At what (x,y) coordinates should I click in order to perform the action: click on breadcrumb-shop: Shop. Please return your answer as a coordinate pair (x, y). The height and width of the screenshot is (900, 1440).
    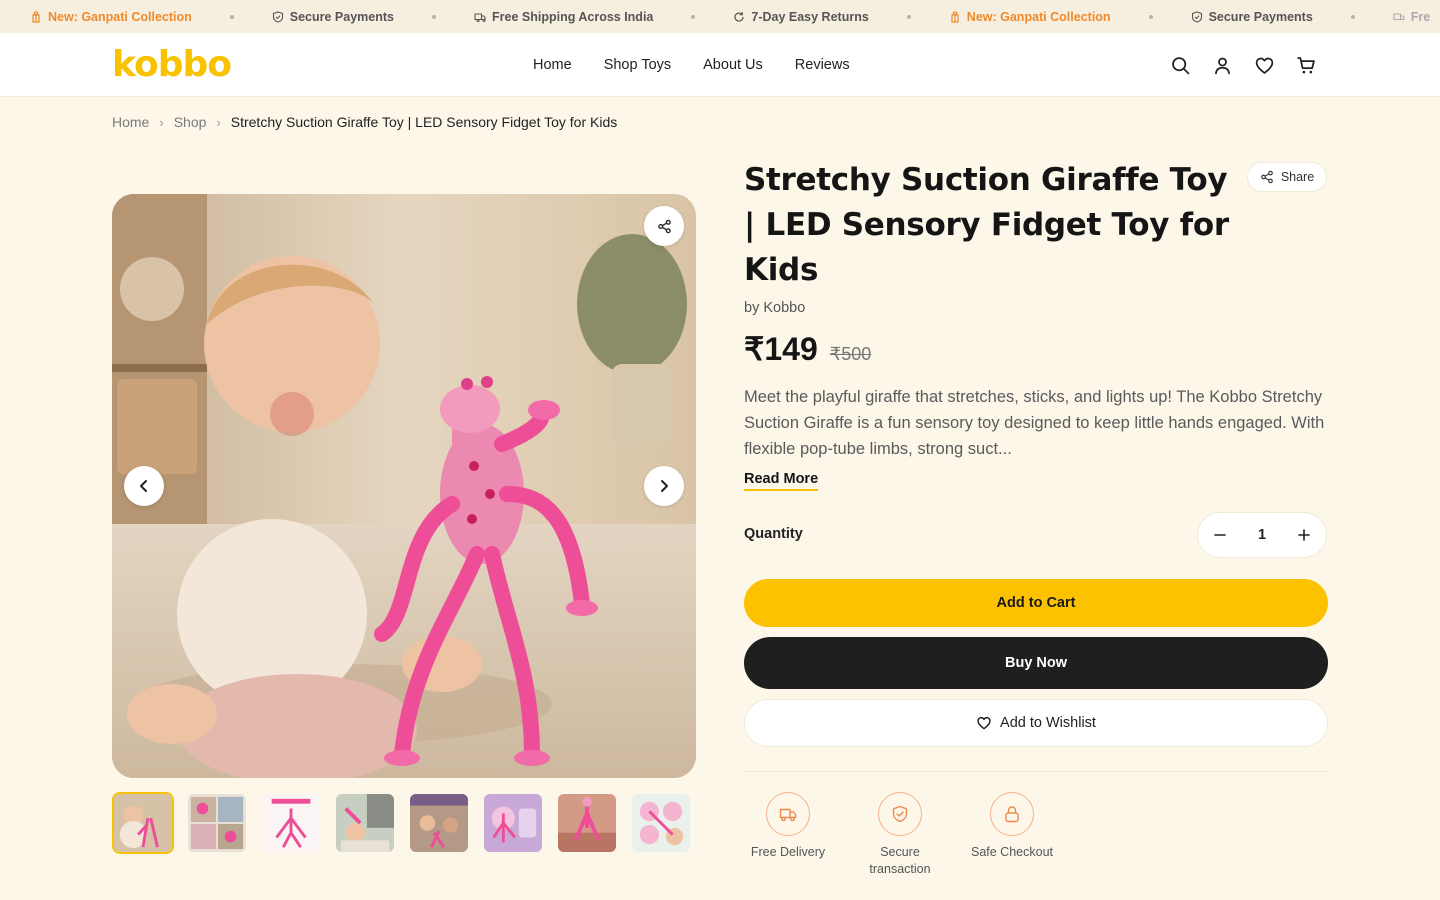
    Looking at the image, I should click on (190, 122).